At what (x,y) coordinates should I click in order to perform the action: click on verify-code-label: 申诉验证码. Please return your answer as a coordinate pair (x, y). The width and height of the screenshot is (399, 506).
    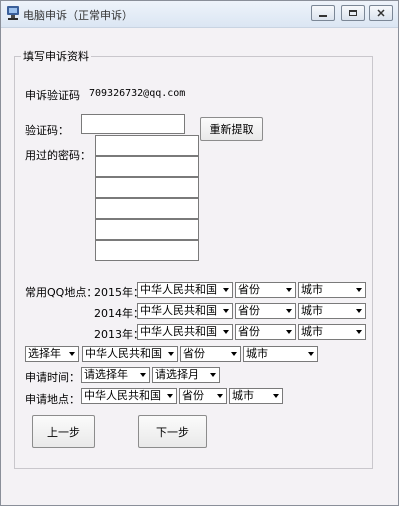
    Looking at the image, I should click on (52, 95).